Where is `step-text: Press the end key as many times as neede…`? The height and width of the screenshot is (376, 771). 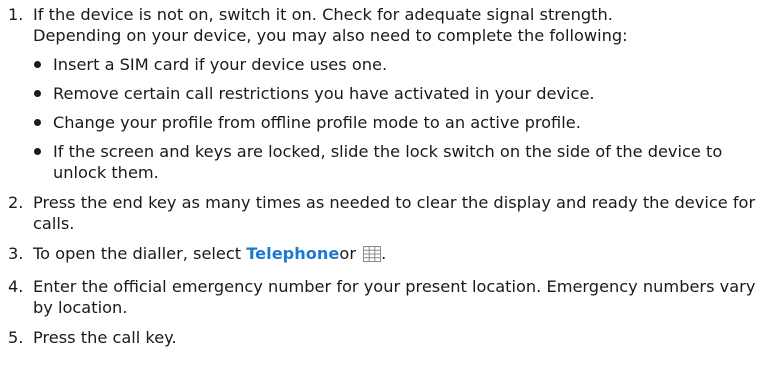
step-text: Press the end key as many times as neede… is located at coordinates (394, 213).